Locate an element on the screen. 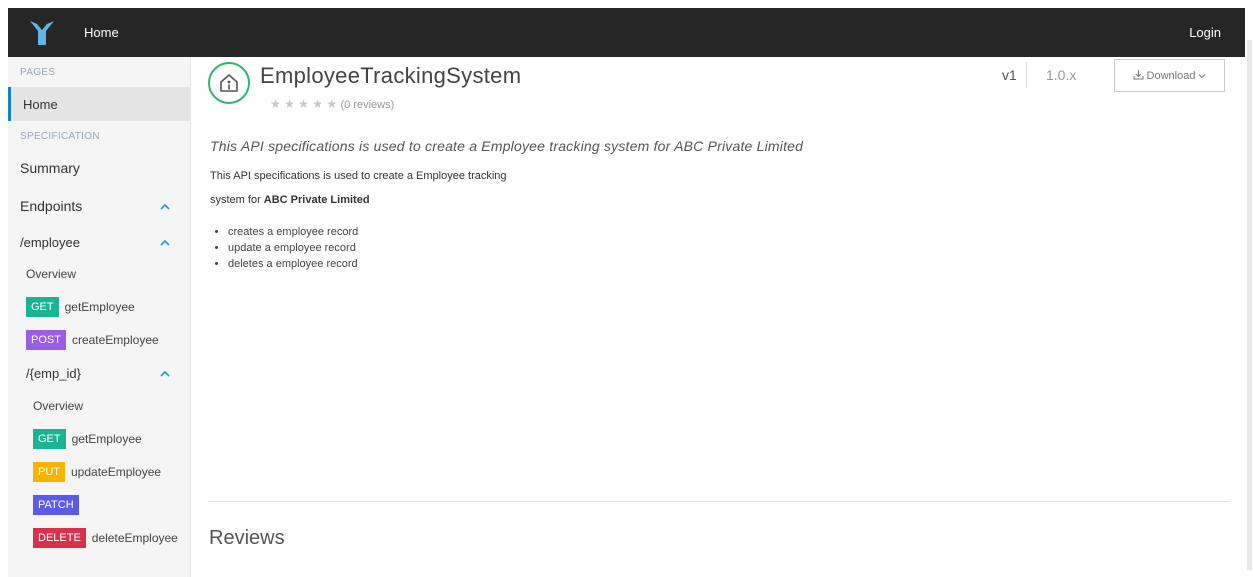 Image resolution: width=1253 pixels, height=577 pixels. page-scrollbar is located at coordinates (1249, 288).